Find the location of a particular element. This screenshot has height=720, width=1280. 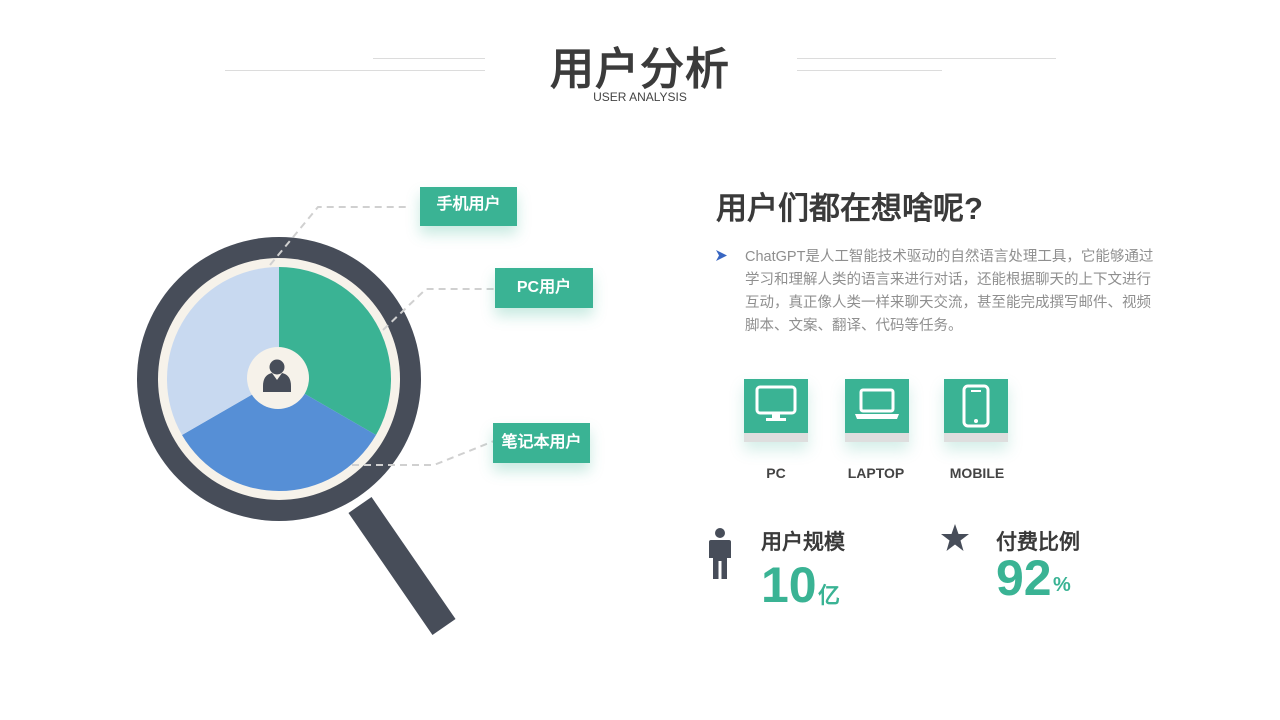

arrow-bullet-icon is located at coordinates (721, 255).